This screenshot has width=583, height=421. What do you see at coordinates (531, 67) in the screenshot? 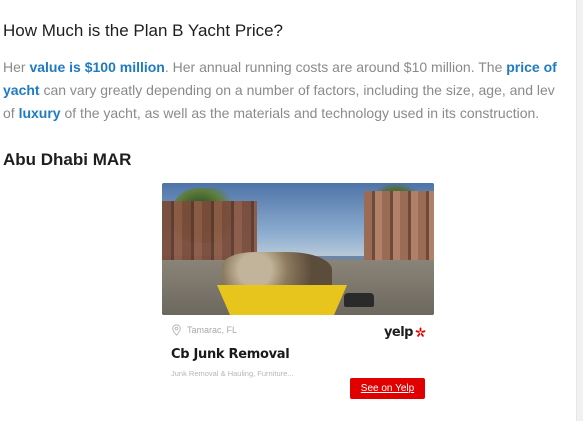
I see `link-price: price of` at bounding box center [531, 67].